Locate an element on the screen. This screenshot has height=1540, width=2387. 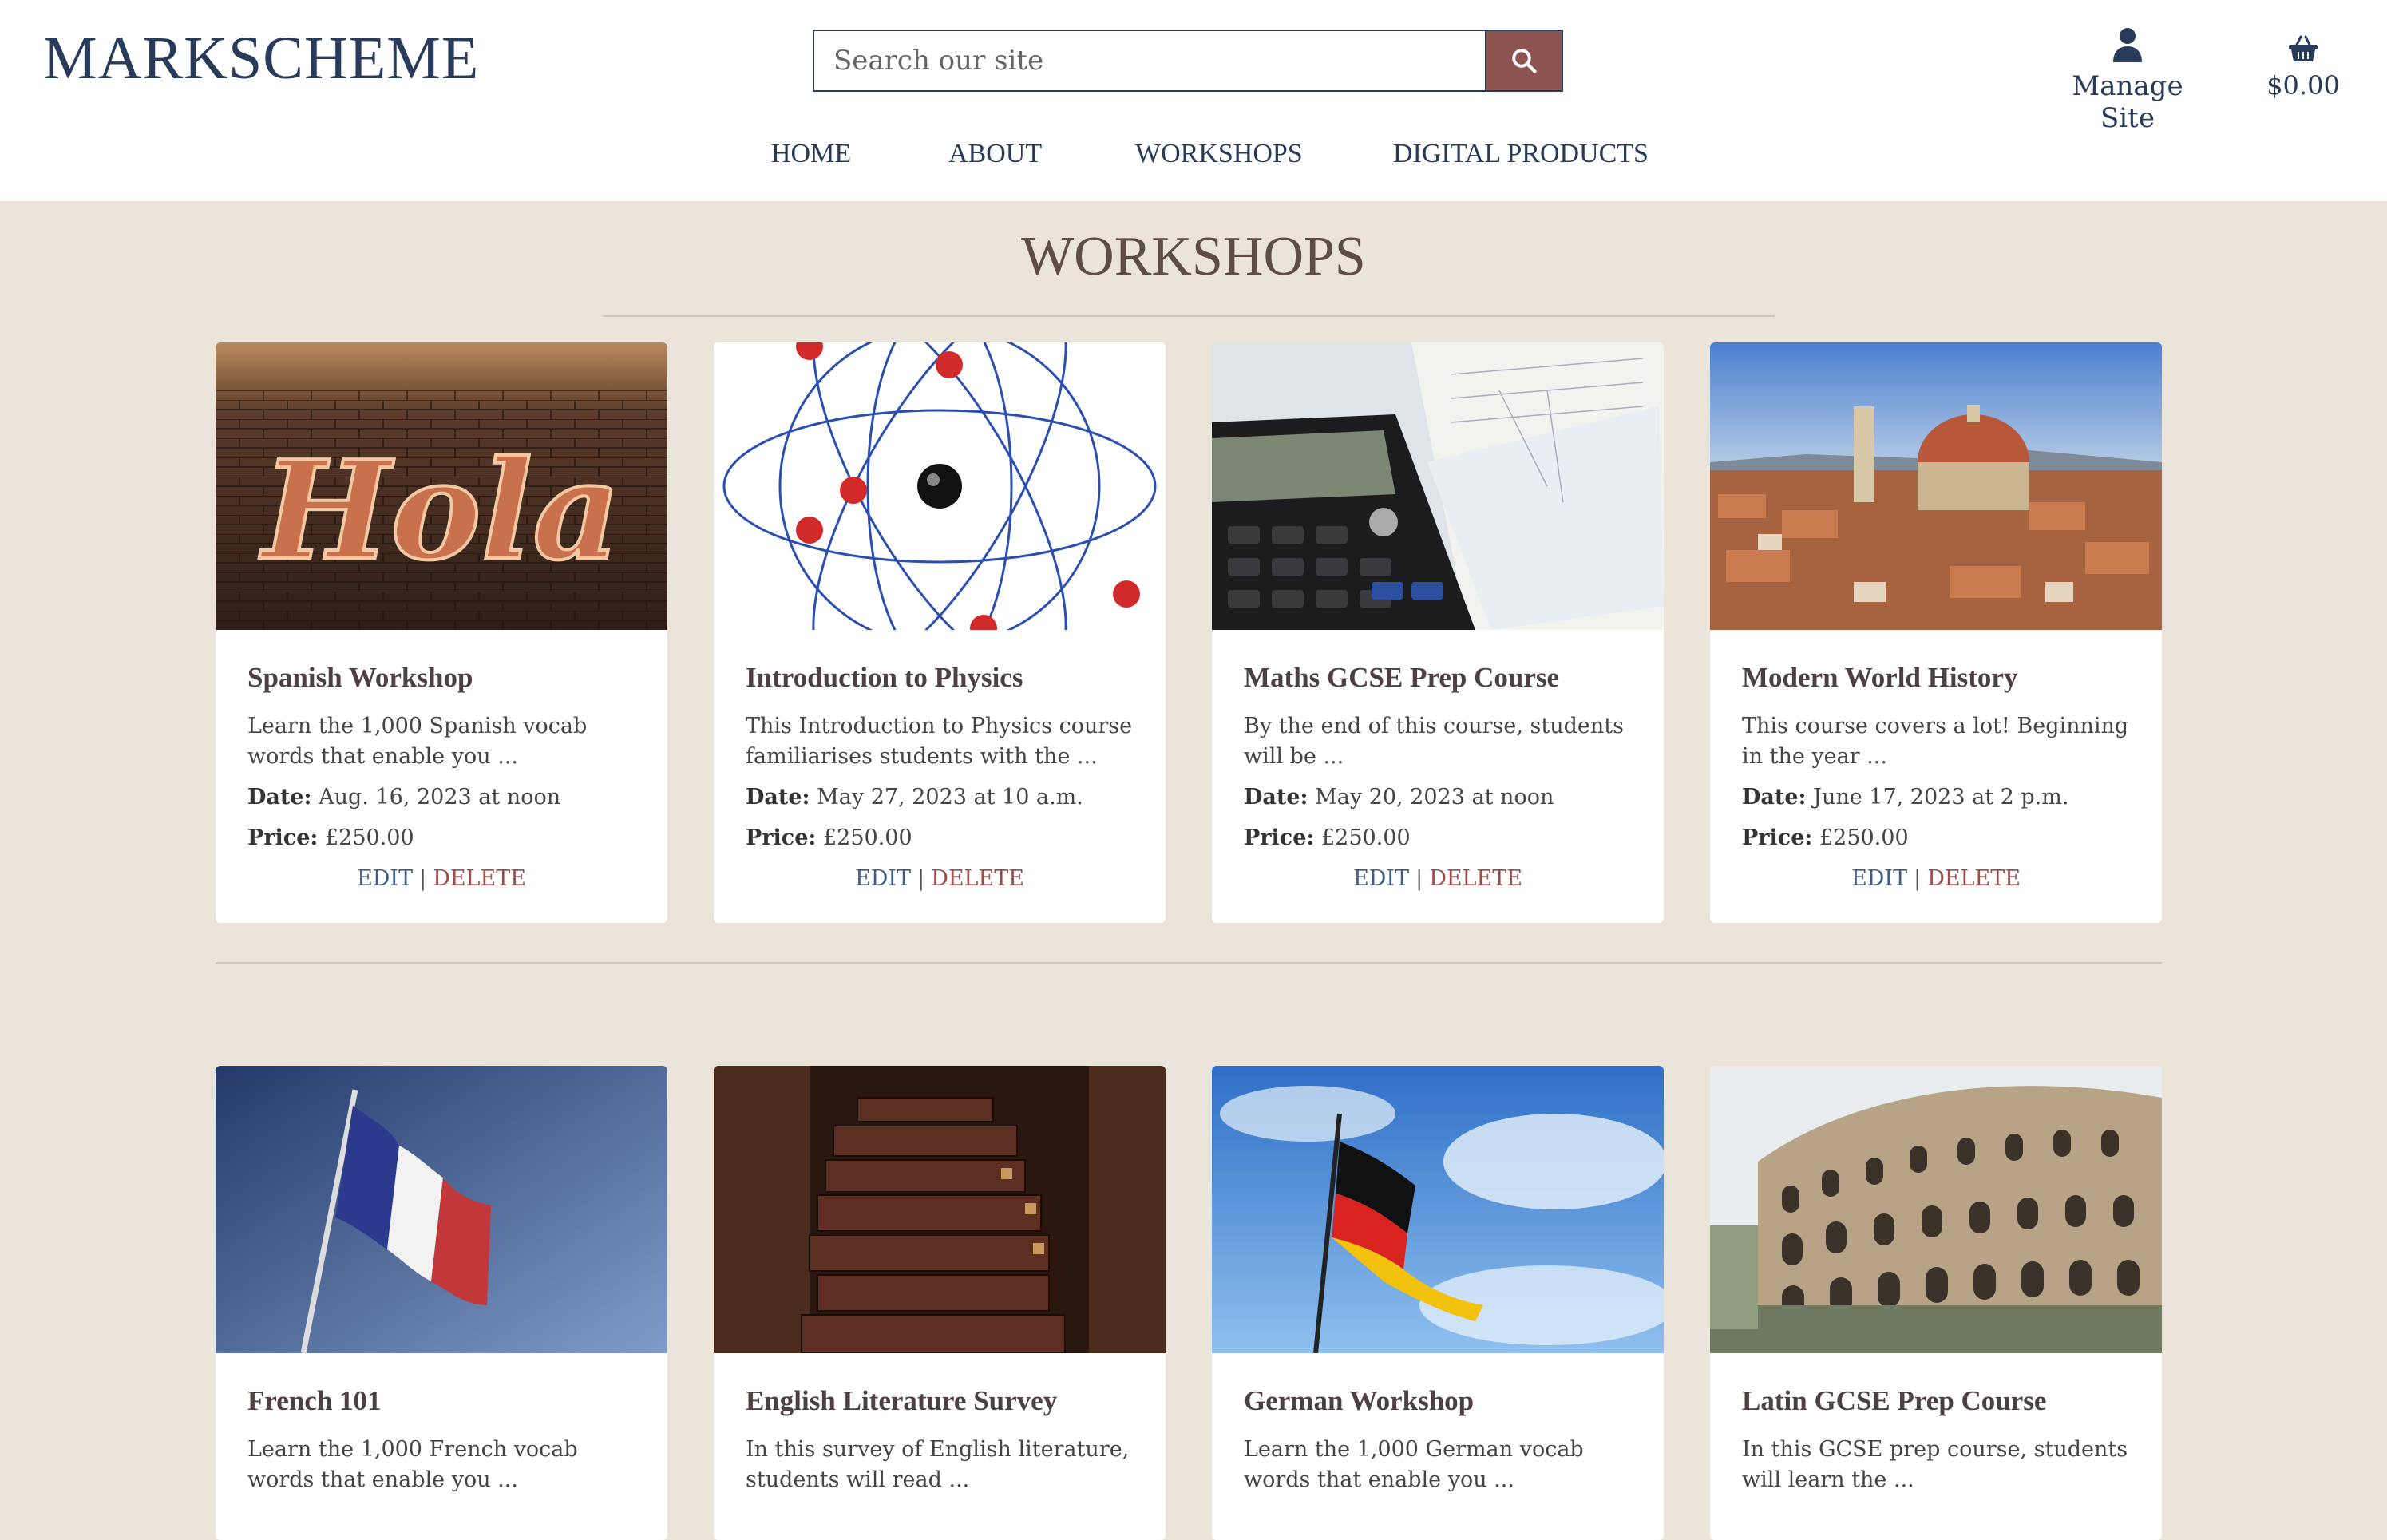
main-nav: HOME ABOUT WORKSHOPS DIGITAL PRODUCTS is located at coordinates (1193, 159).